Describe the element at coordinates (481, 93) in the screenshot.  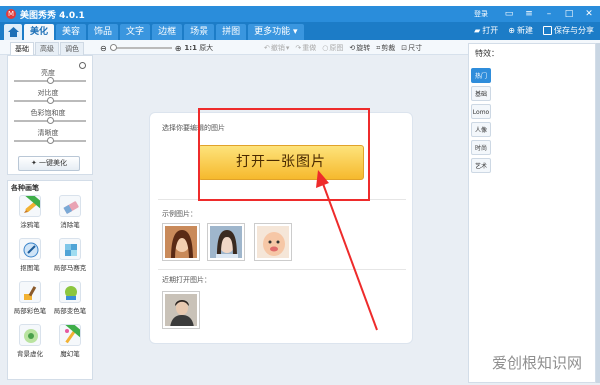
I see `effects-tab-basic: 基础` at that location.